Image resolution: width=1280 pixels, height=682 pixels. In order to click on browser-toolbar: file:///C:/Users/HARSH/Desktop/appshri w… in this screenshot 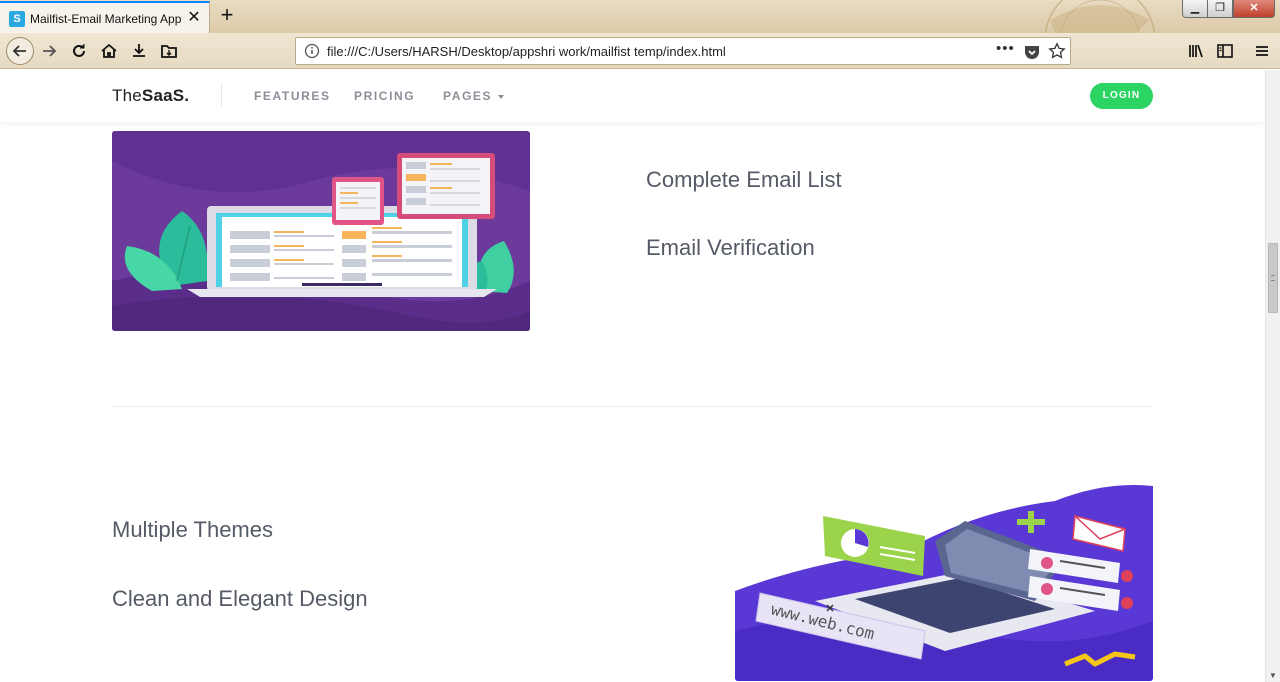, I will do `click(640, 51)`.